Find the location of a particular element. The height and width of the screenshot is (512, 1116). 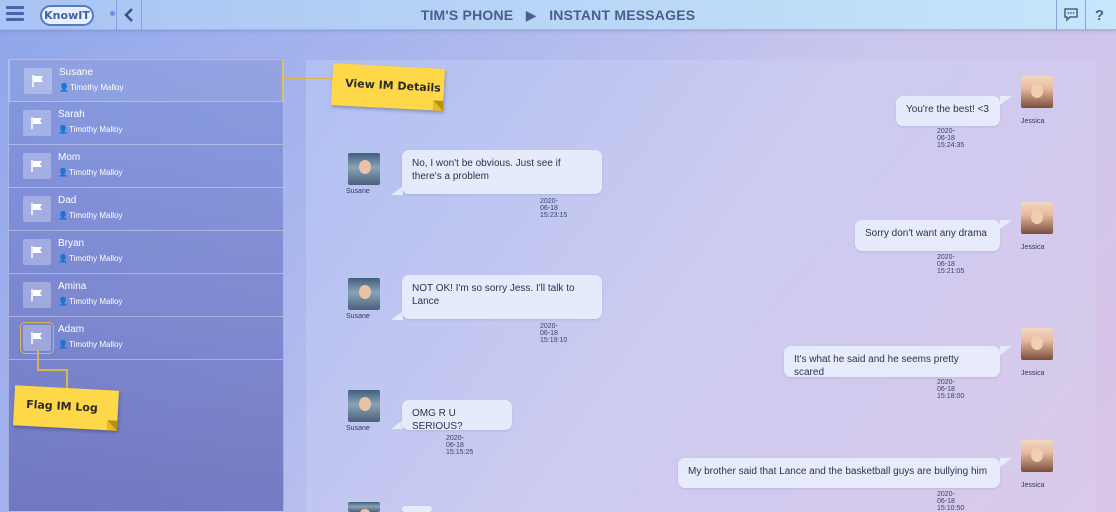

chat-button is located at coordinates (1070, 15).